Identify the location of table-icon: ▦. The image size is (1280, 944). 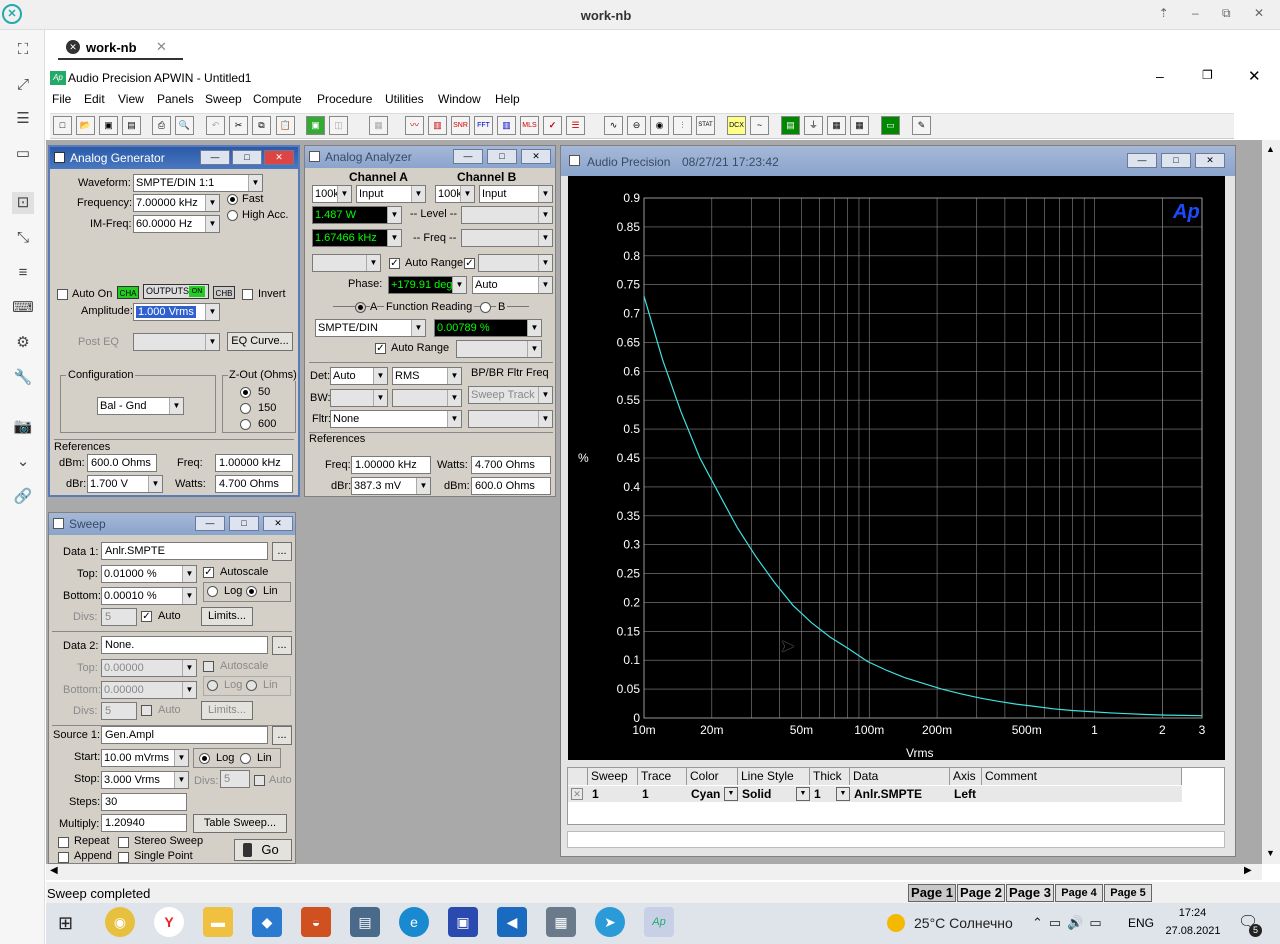
(836, 125).